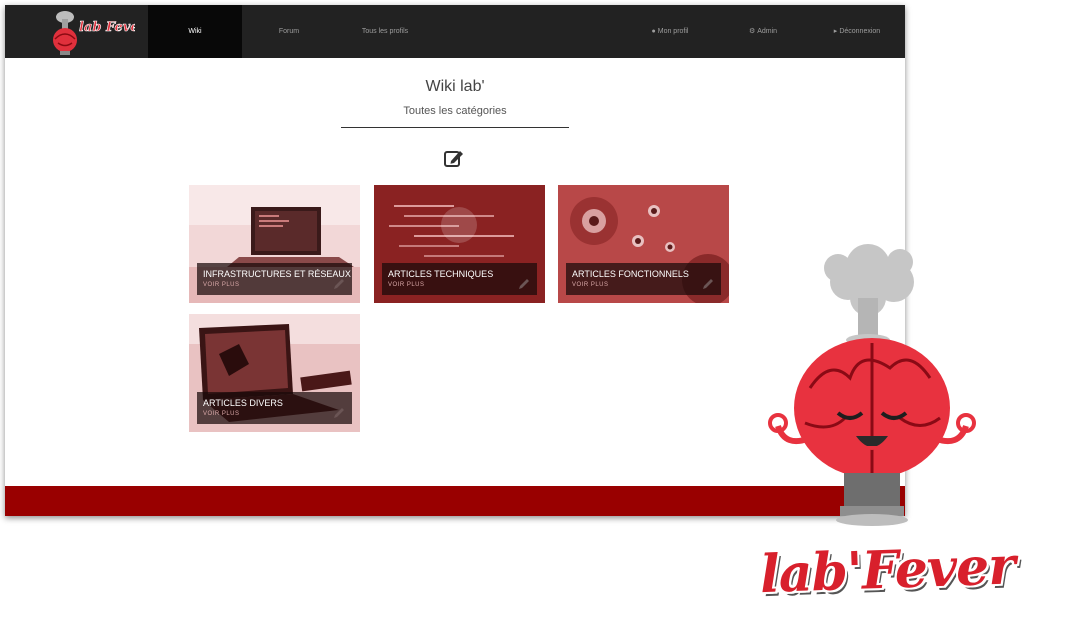  I want to click on nav-my-profile-label: Mon profil, so click(673, 31).